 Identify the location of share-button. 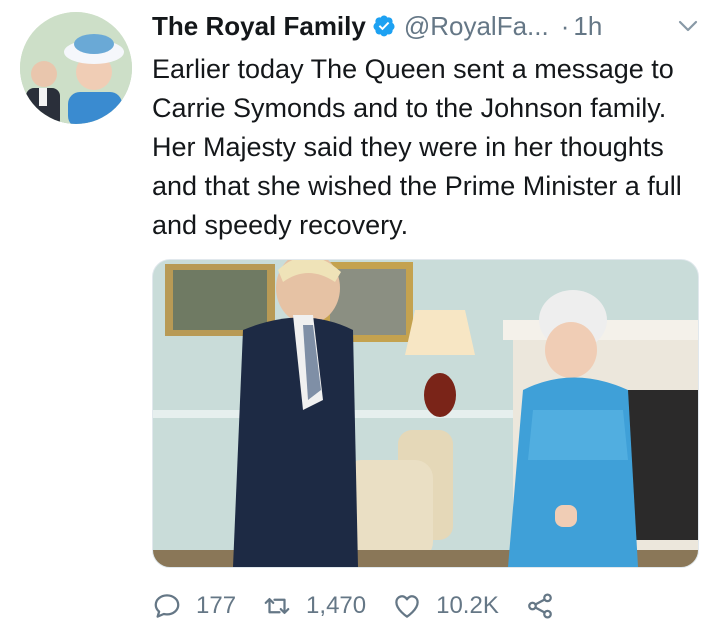
(540, 606).